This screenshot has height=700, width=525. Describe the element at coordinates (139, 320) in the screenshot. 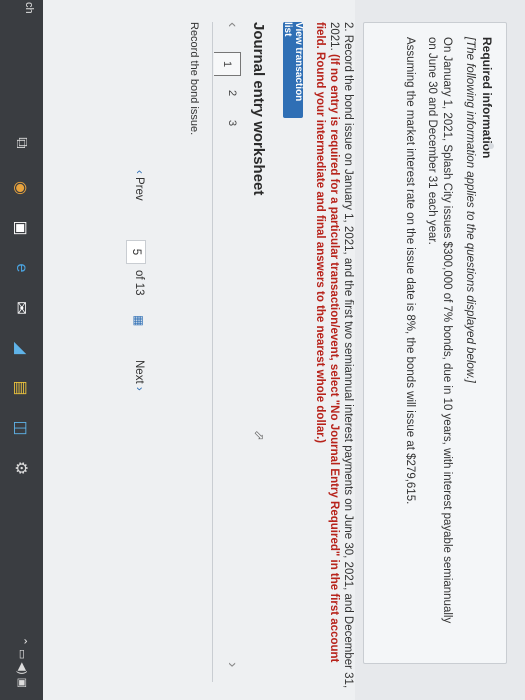

I see `grid-icon: ▦` at that location.